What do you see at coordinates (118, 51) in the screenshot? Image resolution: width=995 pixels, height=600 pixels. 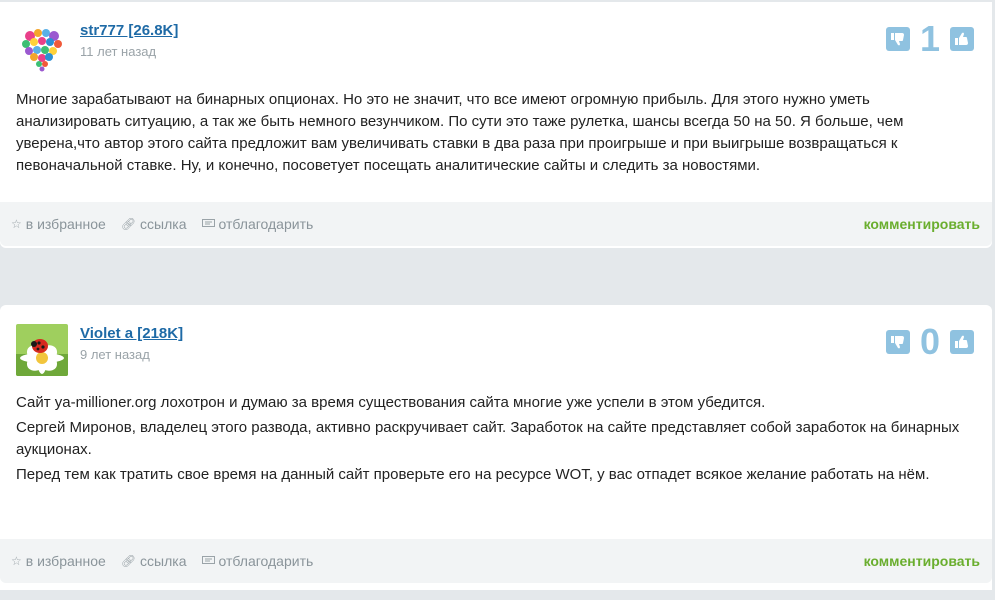 I see `post-date: 11 лет назад` at bounding box center [118, 51].